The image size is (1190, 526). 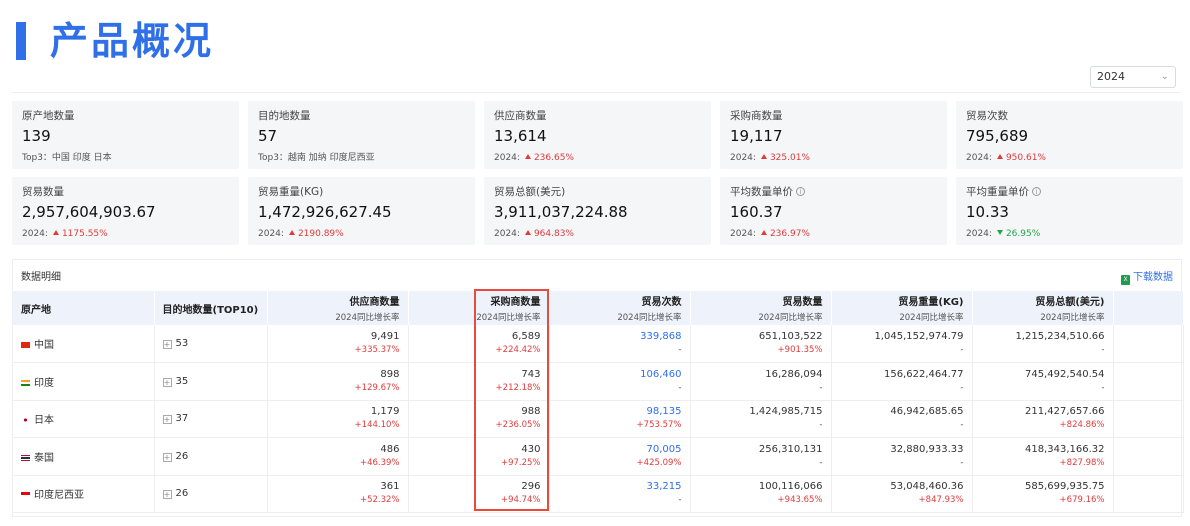 I want to click on stat-card: 目的地数量 57 Top3：越南 加纳 印度尼西亚, so click(x=361, y=135).